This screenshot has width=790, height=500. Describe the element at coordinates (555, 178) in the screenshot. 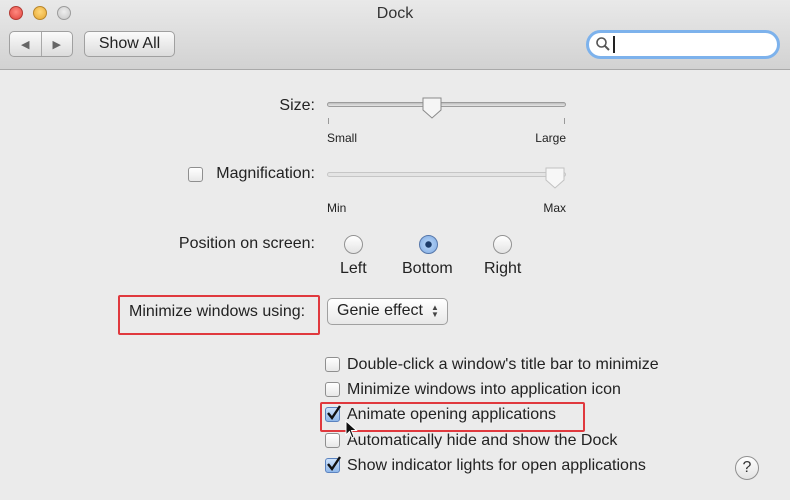

I see `magnification-slider-thumb` at that location.